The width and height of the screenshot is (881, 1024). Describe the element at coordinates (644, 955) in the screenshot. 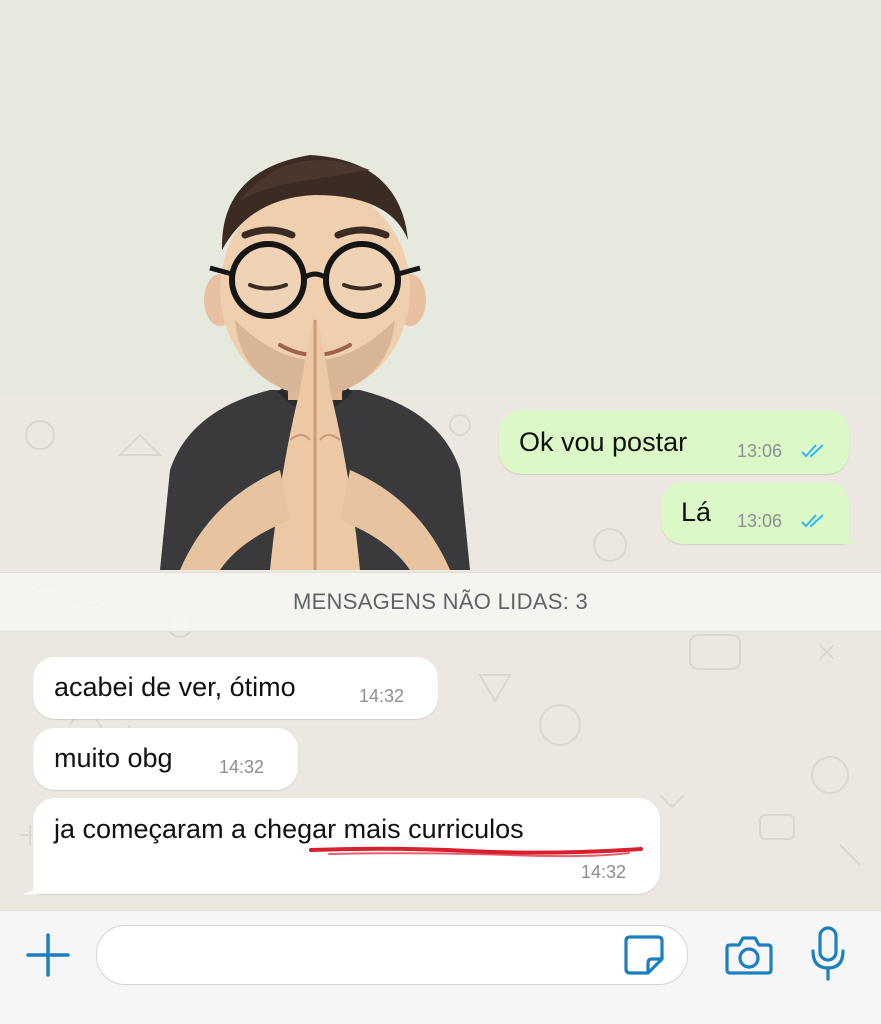

I see `sticker-icon` at that location.